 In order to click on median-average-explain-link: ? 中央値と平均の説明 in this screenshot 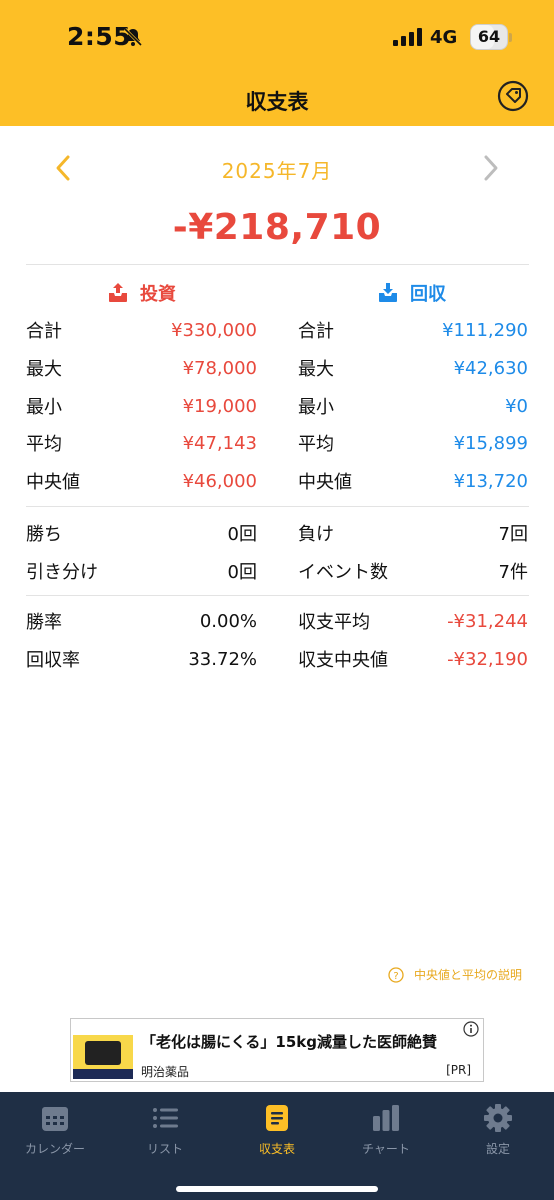, I will do `click(455, 974)`.